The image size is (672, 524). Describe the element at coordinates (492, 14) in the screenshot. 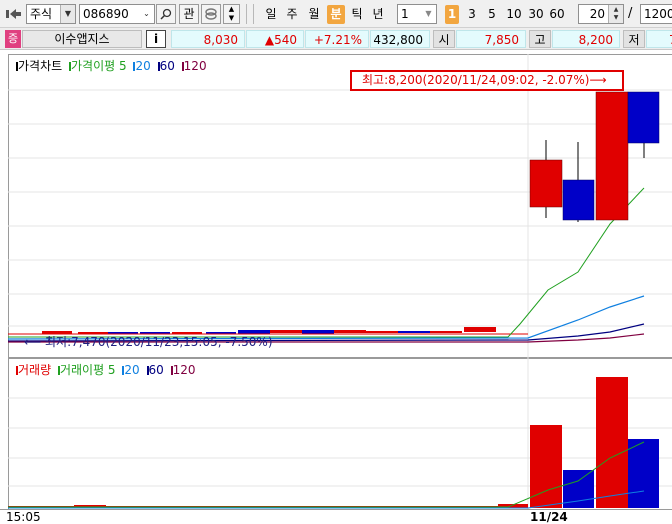

I see `quick-interval-5: 5` at that location.